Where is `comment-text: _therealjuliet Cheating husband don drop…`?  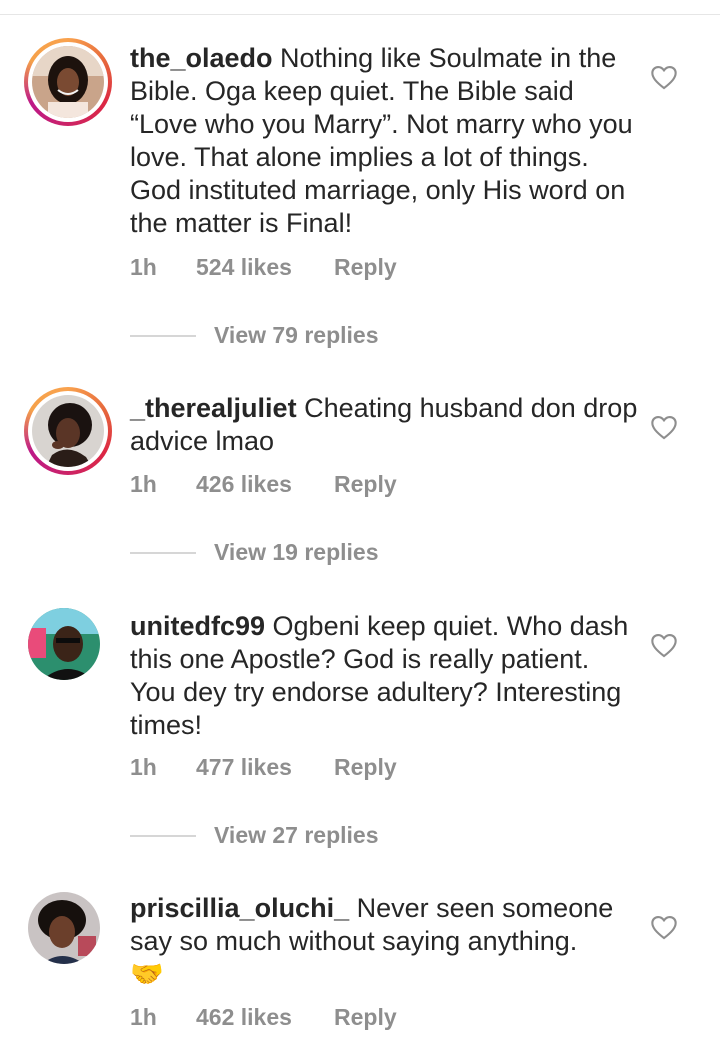 comment-text: _therealjuliet Cheating husband don drop… is located at coordinates (385, 425).